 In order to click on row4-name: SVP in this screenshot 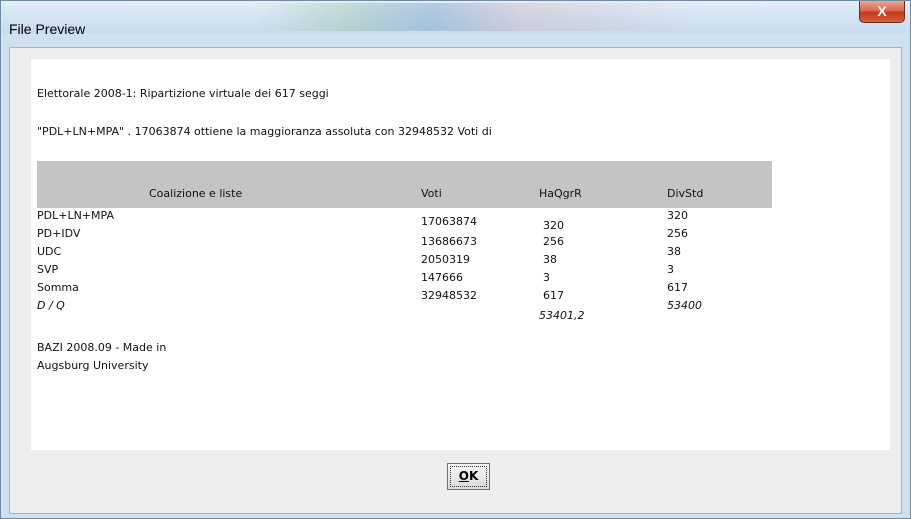, I will do `click(48, 269)`.